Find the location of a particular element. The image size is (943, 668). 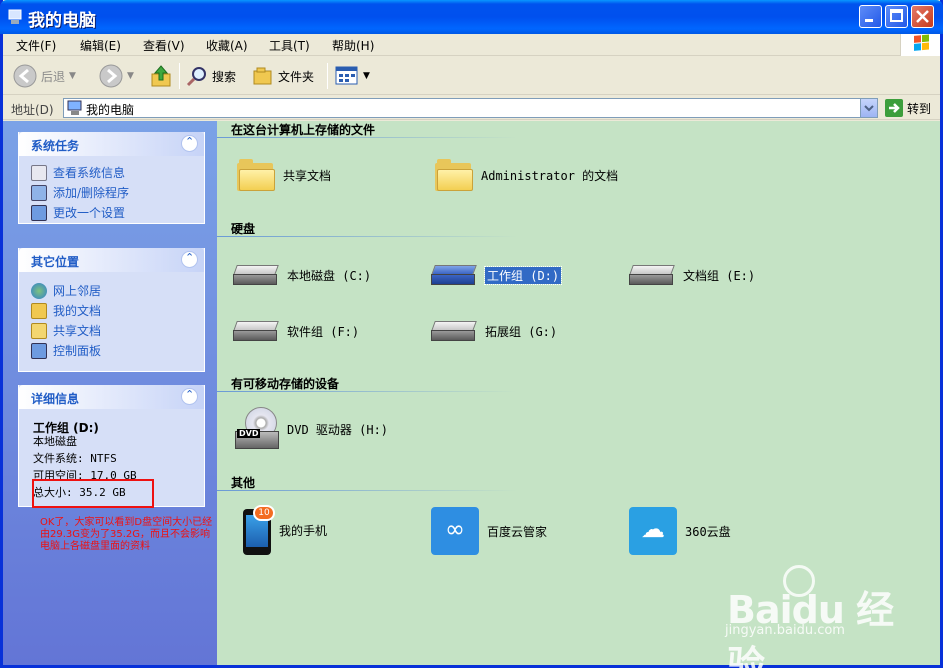

drive-e-item: 文档组 (E:) is located at coordinates (692, 275).